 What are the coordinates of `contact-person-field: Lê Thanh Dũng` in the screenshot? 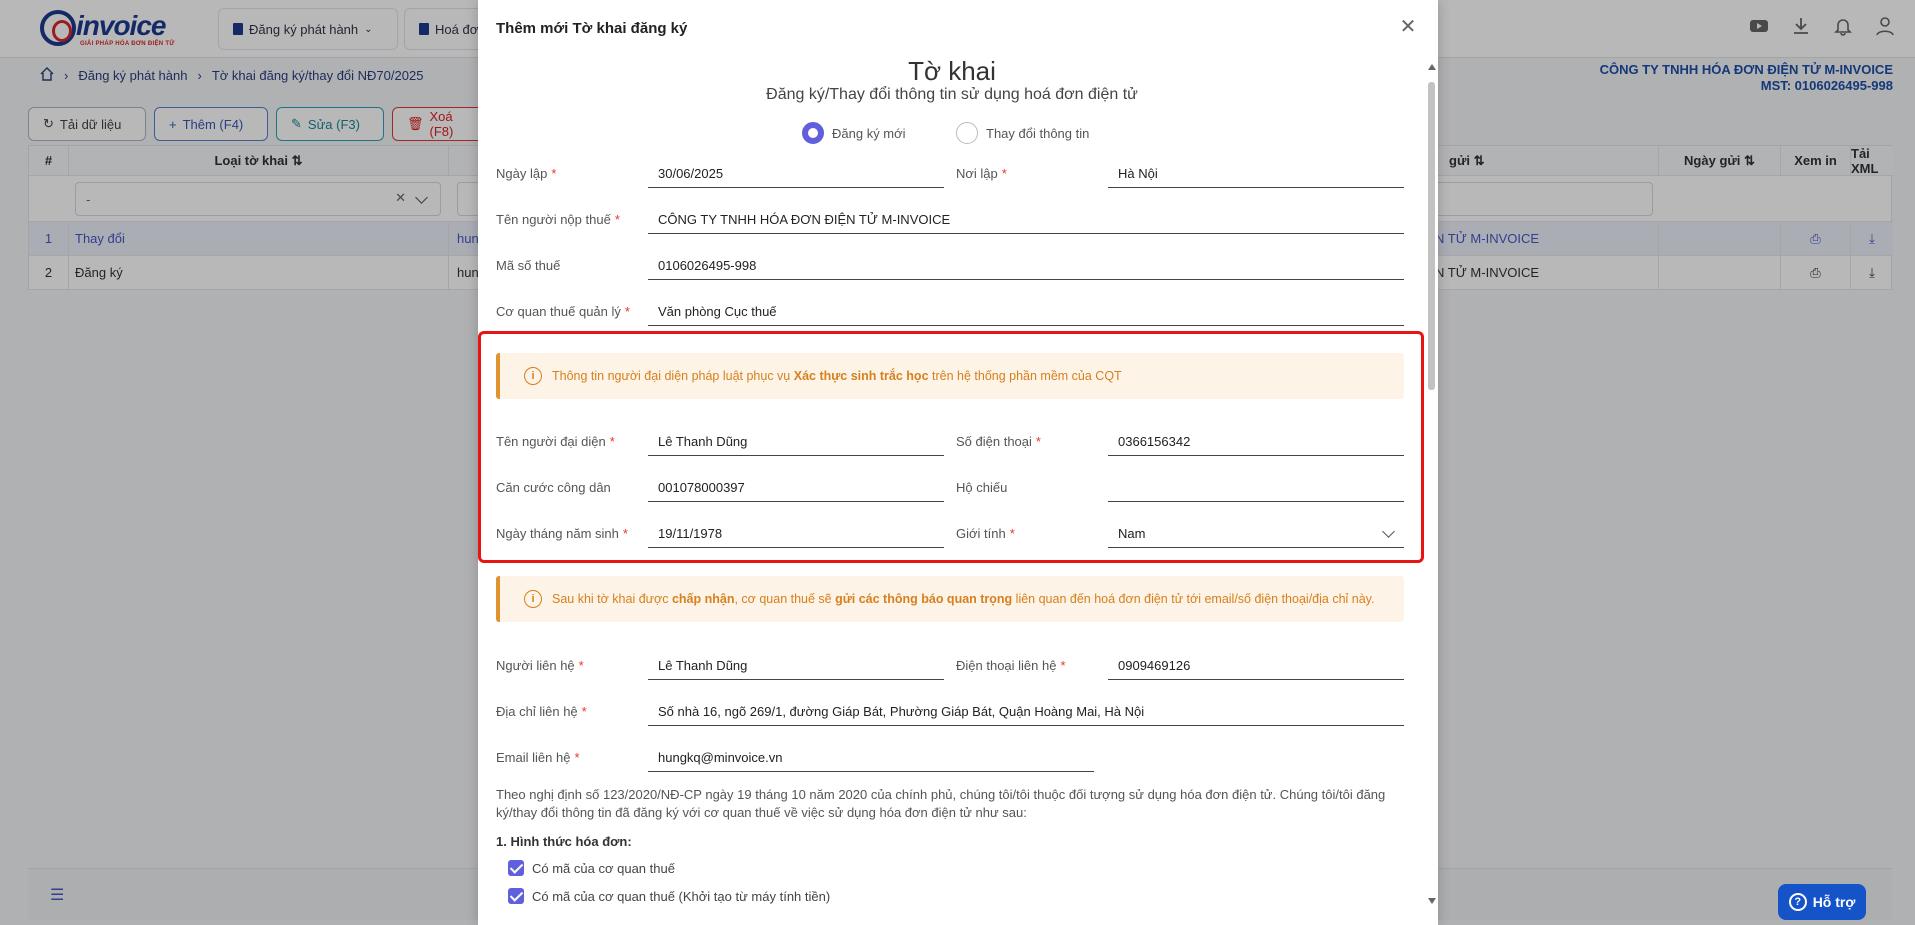 It's located at (796, 666).